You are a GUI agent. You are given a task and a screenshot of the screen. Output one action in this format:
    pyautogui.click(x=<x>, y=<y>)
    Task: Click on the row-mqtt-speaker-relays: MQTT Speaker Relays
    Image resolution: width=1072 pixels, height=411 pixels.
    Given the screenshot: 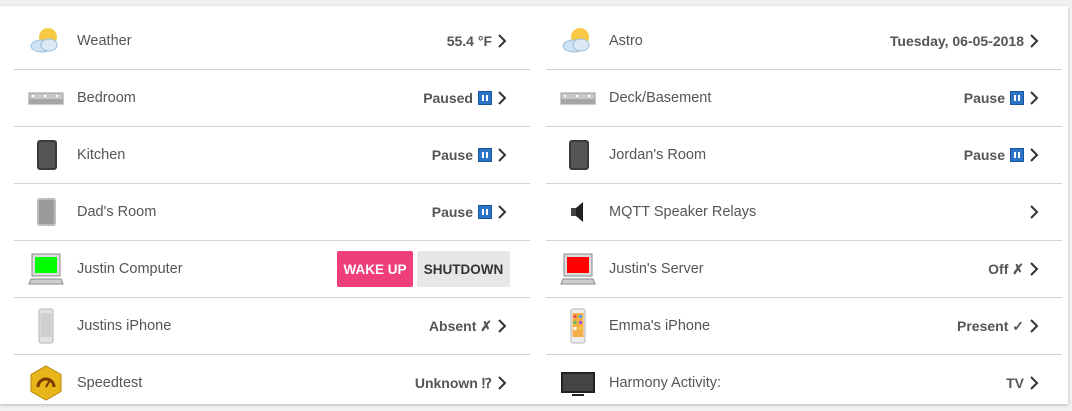 What is the action you would take?
    pyautogui.click(x=804, y=212)
    